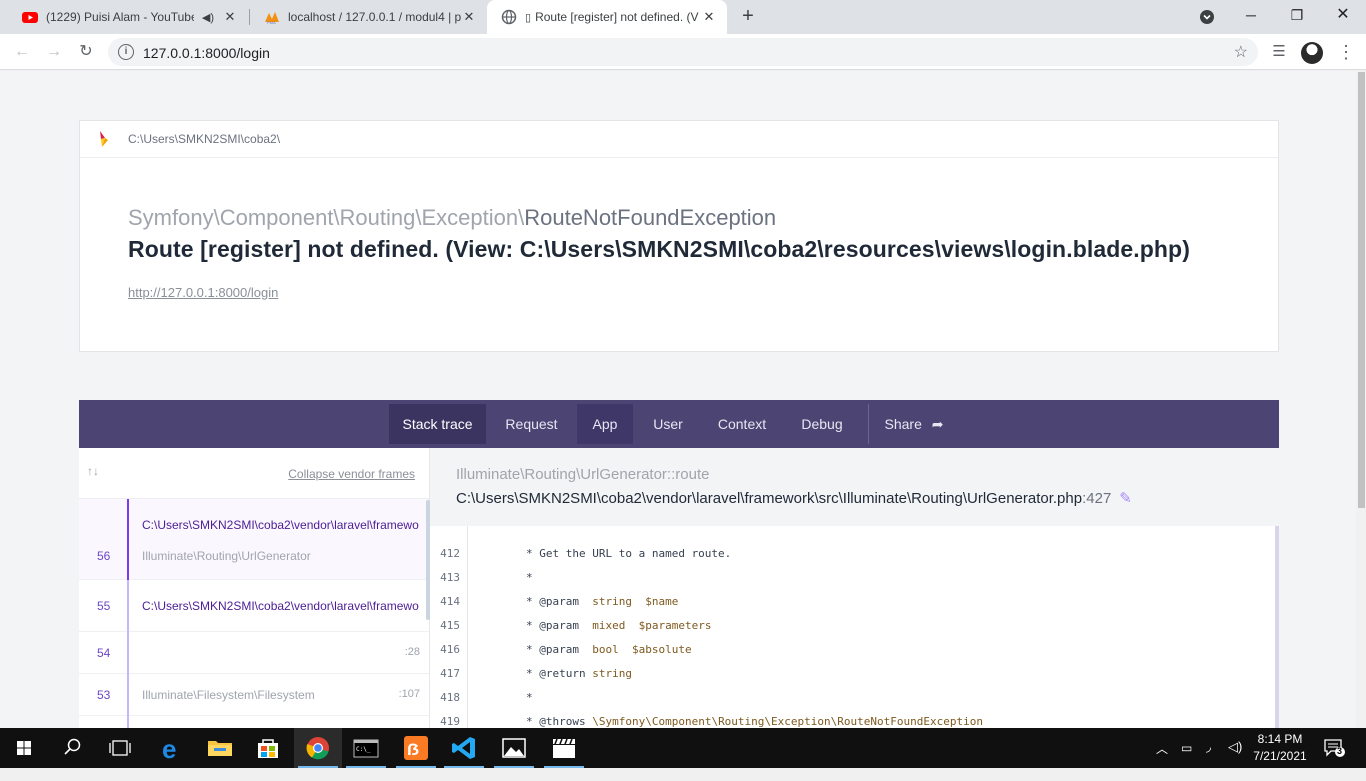  What do you see at coordinates (605, 424) in the screenshot?
I see `tab-app: App` at bounding box center [605, 424].